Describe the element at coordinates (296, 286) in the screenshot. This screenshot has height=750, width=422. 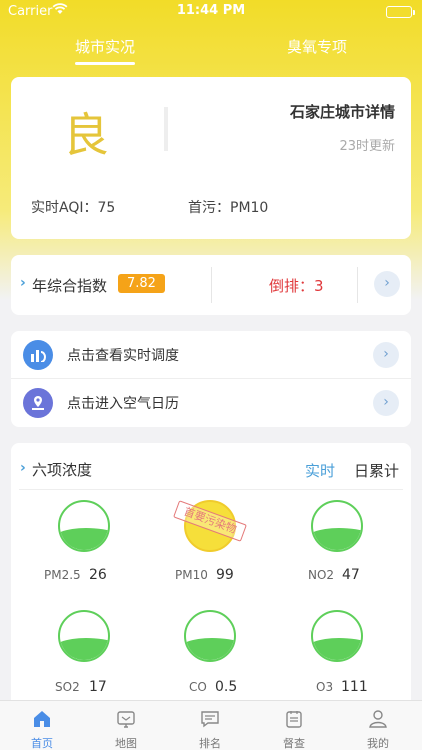
I see `reverse-rank: 倒排：3` at that location.